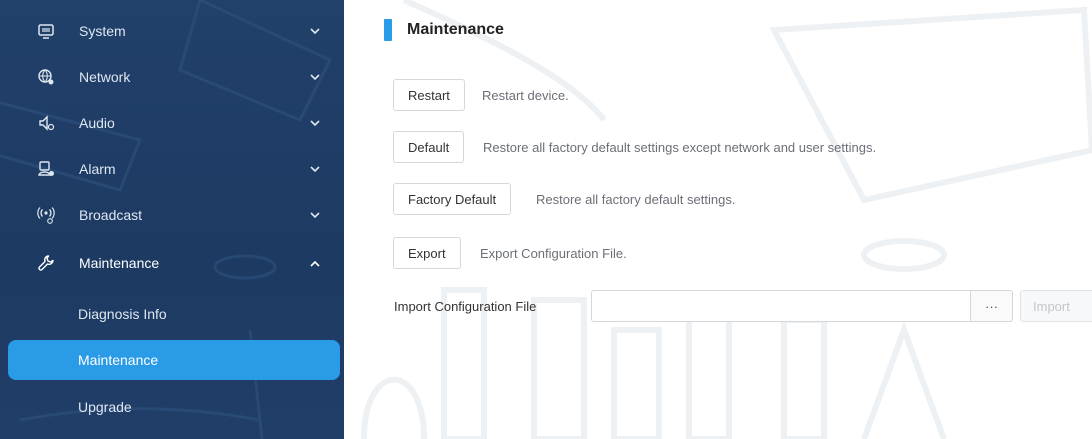 Image resolution: width=1092 pixels, height=439 pixels. Describe the element at coordinates (455, 29) in the screenshot. I see `page-title: Maintenance` at that location.